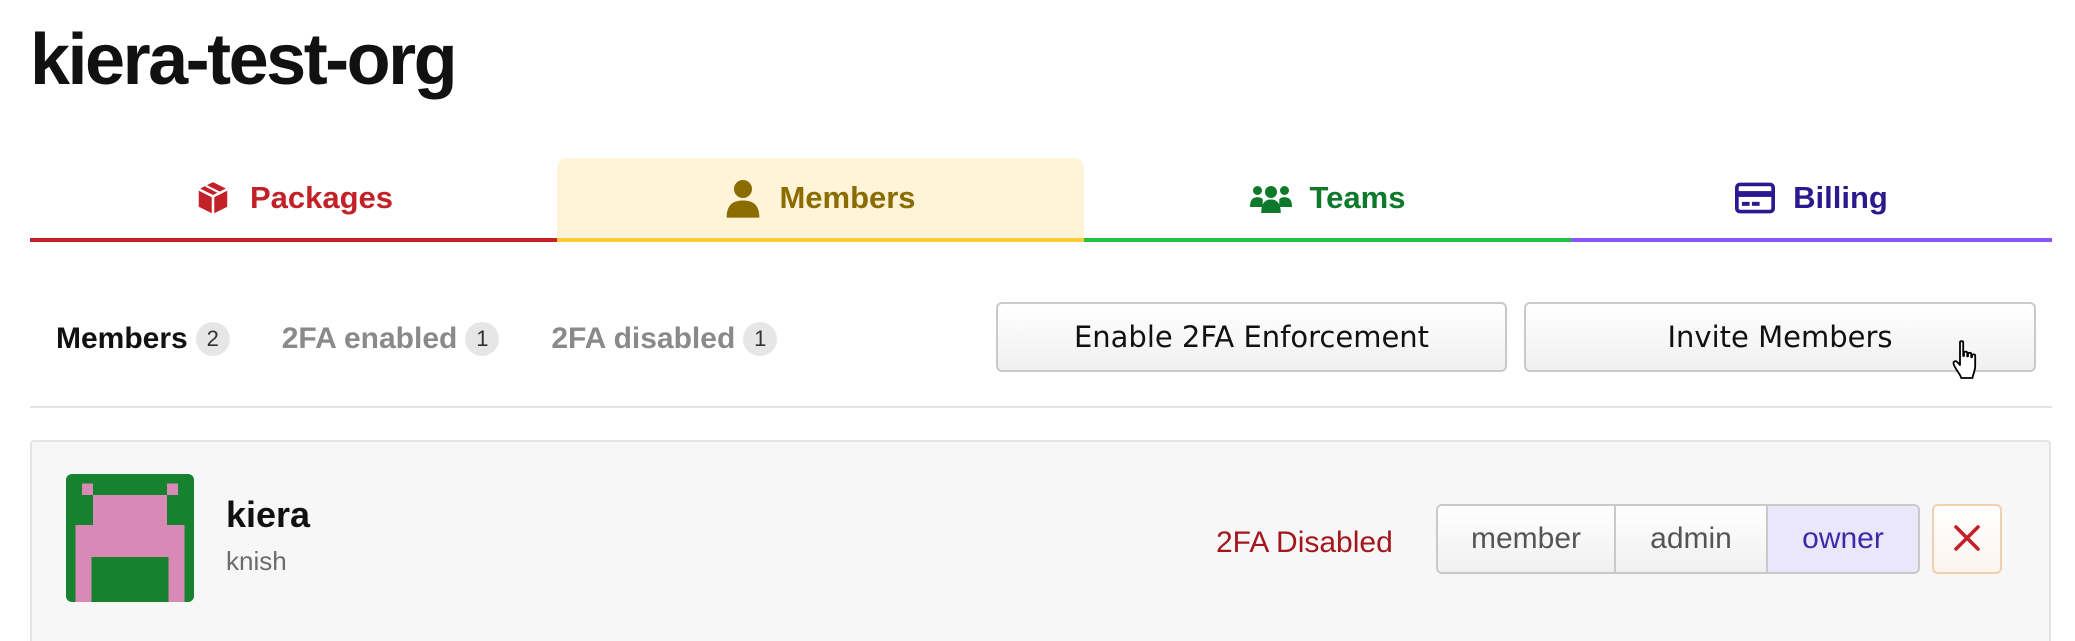 The width and height of the screenshot is (2075, 641). I want to click on filter-2fa-enabled: 2FA enabled 1, so click(391, 339).